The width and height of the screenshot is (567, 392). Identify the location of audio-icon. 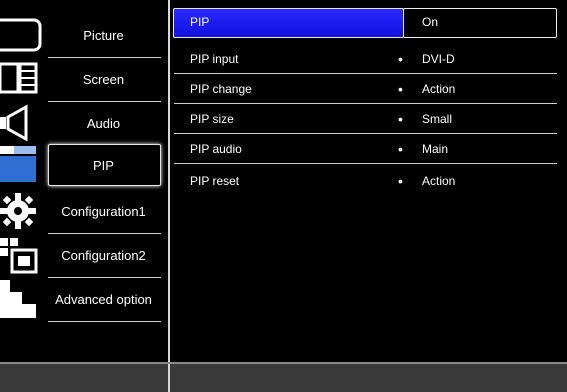
(14, 123).